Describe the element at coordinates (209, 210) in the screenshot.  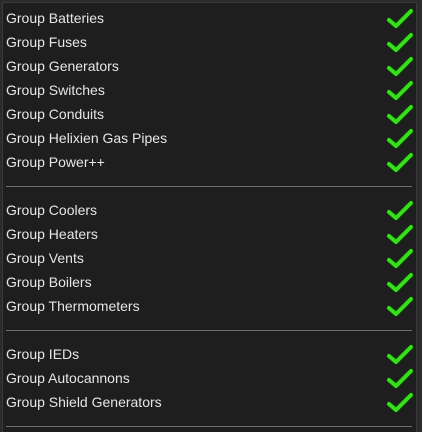
I see `list-item: Group Coolers` at that location.